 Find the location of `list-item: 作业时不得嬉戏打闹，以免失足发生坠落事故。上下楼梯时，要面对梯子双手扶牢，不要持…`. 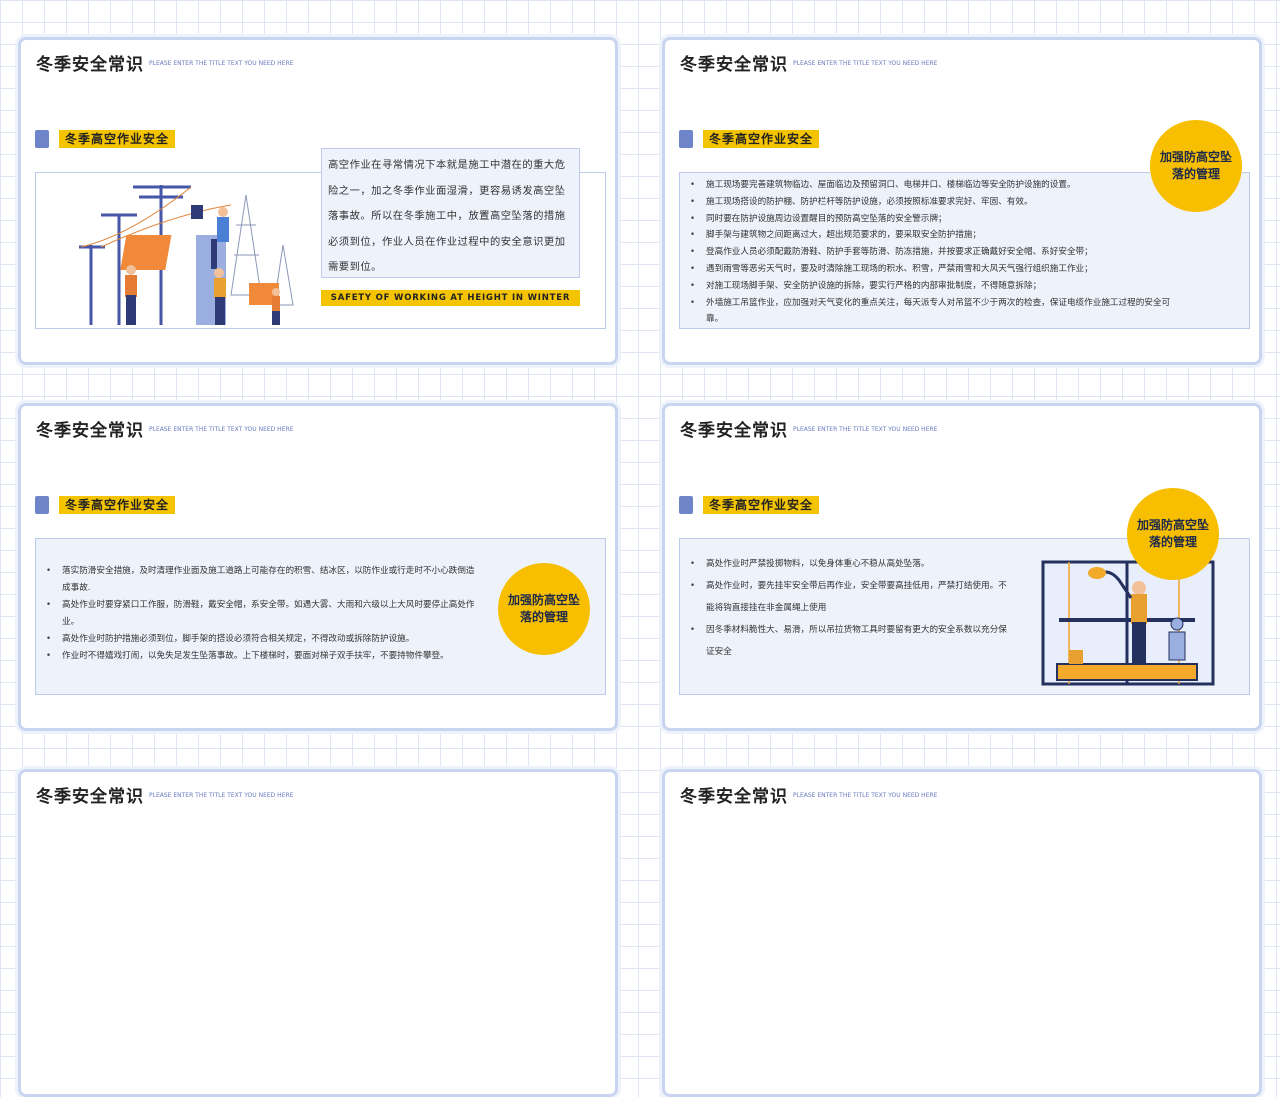

list-item: 作业时不得嬉戏打闹，以免失足发生坠落事故。上下楼梯时，要面对梯子双手扶牢，不要持… is located at coordinates (263, 656).